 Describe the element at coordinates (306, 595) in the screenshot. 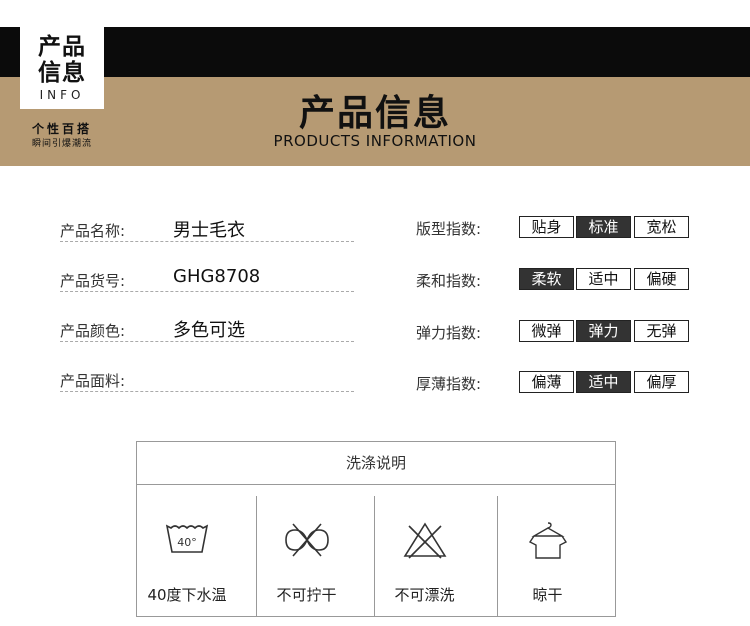

I see `wash-label: 不可拧干` at that location.